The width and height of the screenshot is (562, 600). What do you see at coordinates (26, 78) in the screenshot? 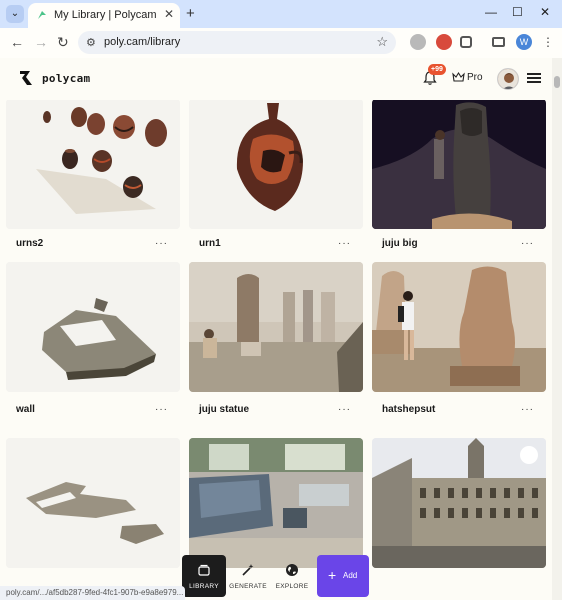
I see `polycam-logo-icon` at bounding box center [26, 78].